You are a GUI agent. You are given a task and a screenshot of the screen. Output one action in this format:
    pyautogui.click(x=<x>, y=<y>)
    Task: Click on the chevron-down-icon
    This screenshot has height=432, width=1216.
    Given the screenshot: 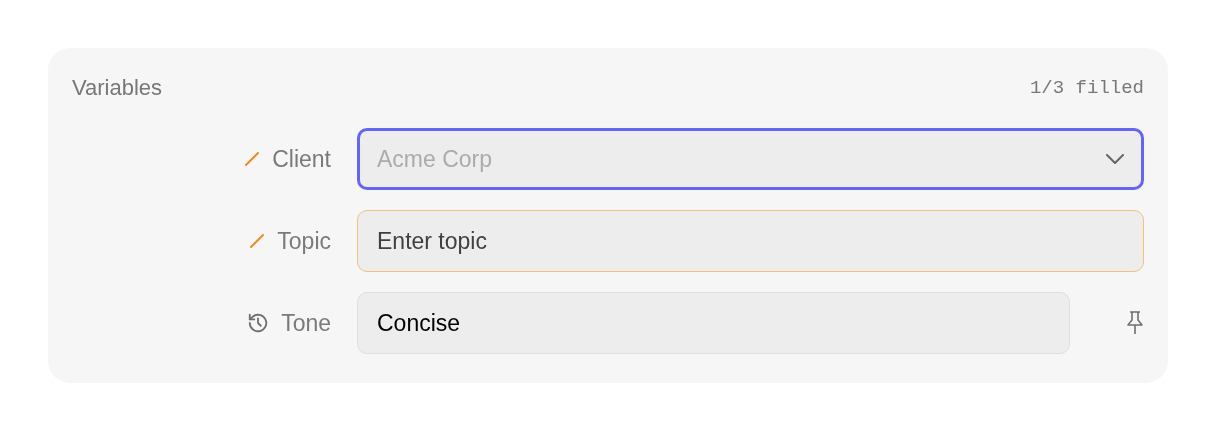 What is the action you would take?
    pyautogui.click(x=1115, y=159)
    